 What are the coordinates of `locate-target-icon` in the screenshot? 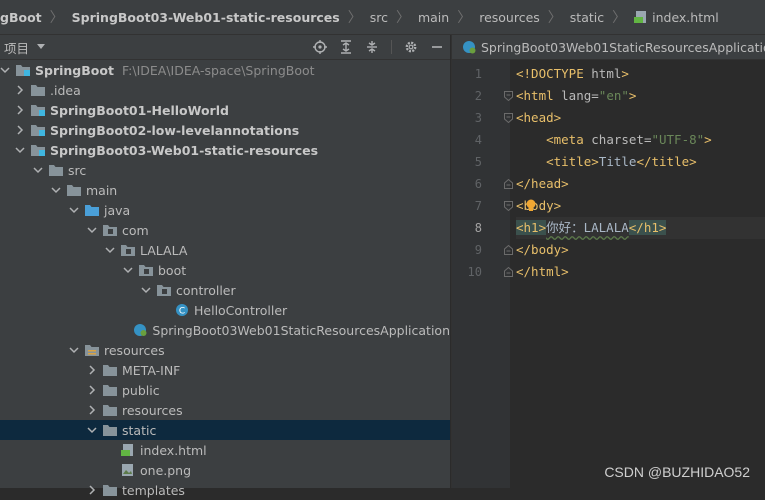 It's located at (320, 47).